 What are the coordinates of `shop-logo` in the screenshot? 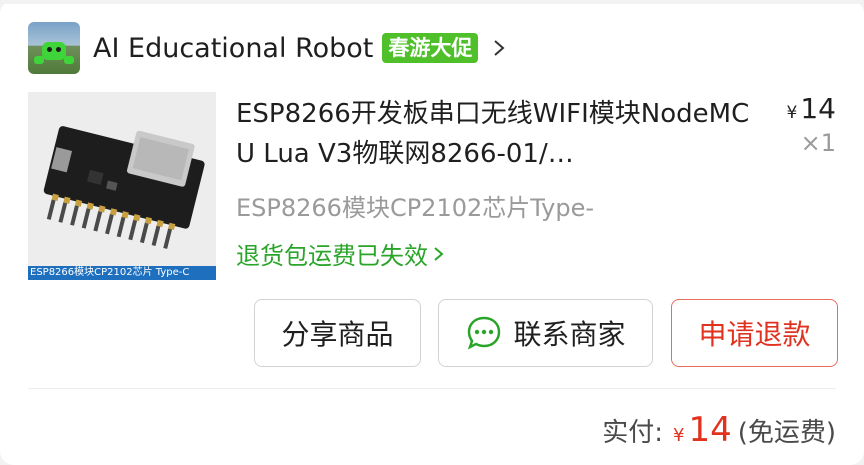 It's located at (54, 48).